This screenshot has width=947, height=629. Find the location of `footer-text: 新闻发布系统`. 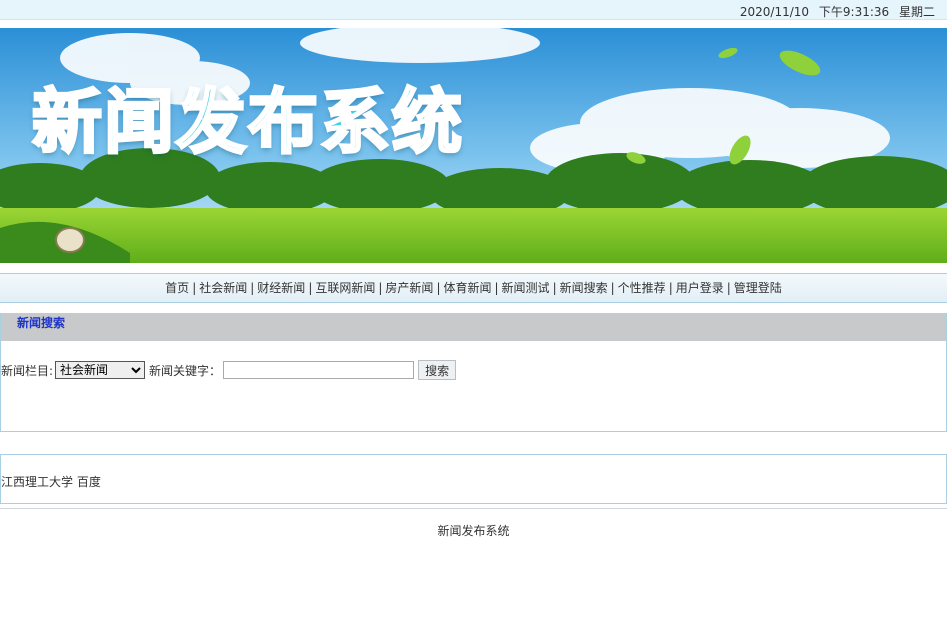

footer-text: 新闻发布系统 is located at coordinates (473, 531).